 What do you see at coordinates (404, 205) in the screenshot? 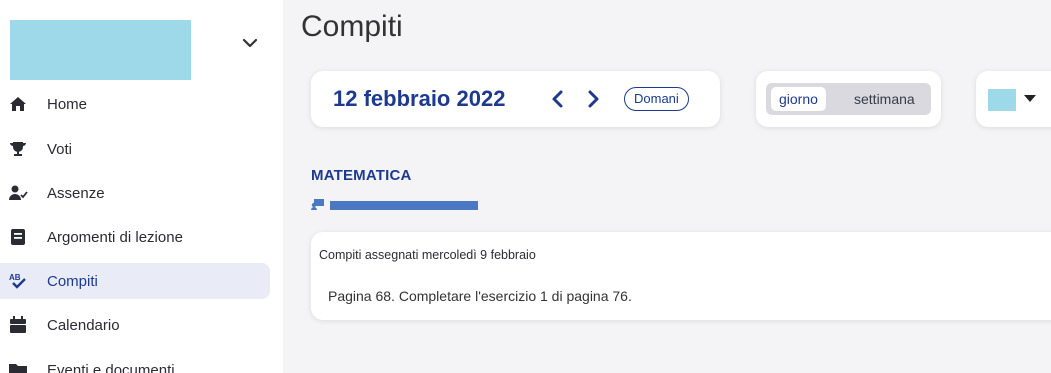
I see `teacher-name-redacted` at bounding box center [404, 205].